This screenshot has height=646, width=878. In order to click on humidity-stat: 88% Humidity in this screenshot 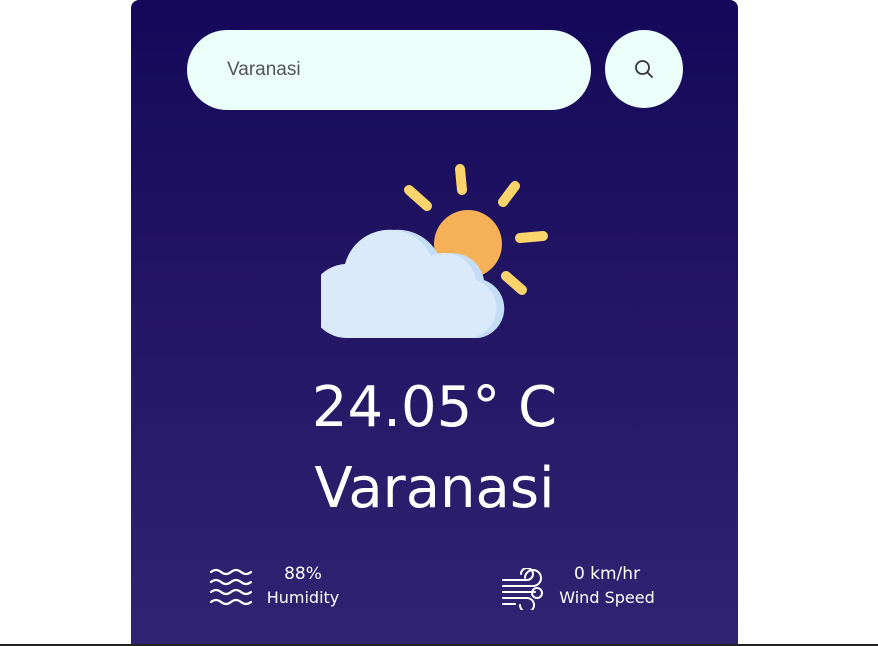, I will do `click(289, 590)`.